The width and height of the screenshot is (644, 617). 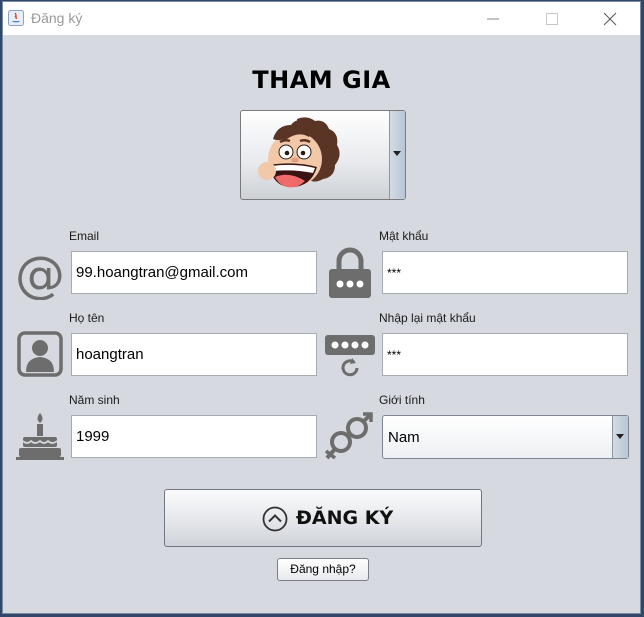 I want to click on email-field, so click(x=194, y=272).